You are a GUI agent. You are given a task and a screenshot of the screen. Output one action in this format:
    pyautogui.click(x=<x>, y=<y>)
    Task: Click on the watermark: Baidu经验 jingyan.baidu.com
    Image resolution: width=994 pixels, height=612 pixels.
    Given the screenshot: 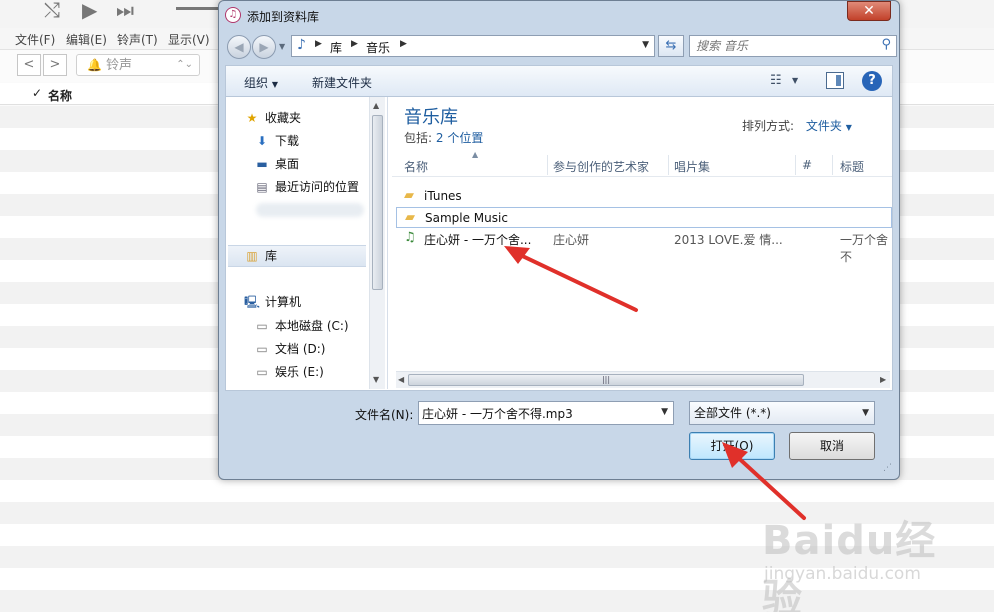 What is the action you would take?
    pyautogui.click(x=867, y=560)
    